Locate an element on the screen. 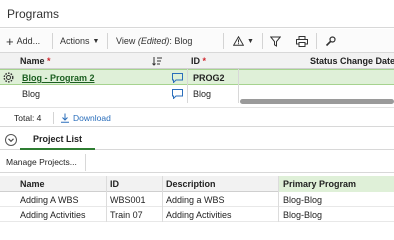  project-list-header: Name ID Description Primary Program is located at coordinates (197, 184).